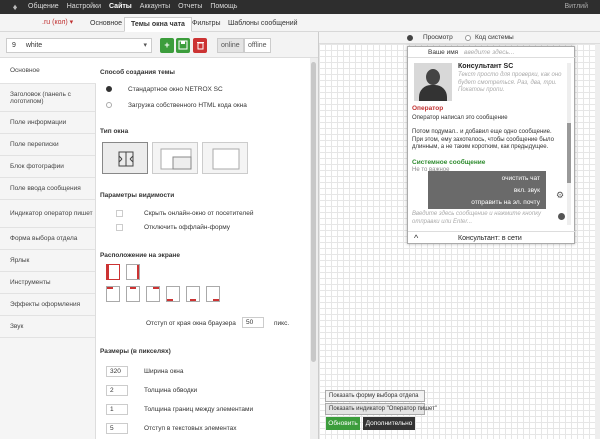 Image resolution: width=600 pixels, height=439 pixels. What do you see at coordinates (597, 241) in the screenshot?
I see `canvas-scrollbar` at bounding box center [597, 241].